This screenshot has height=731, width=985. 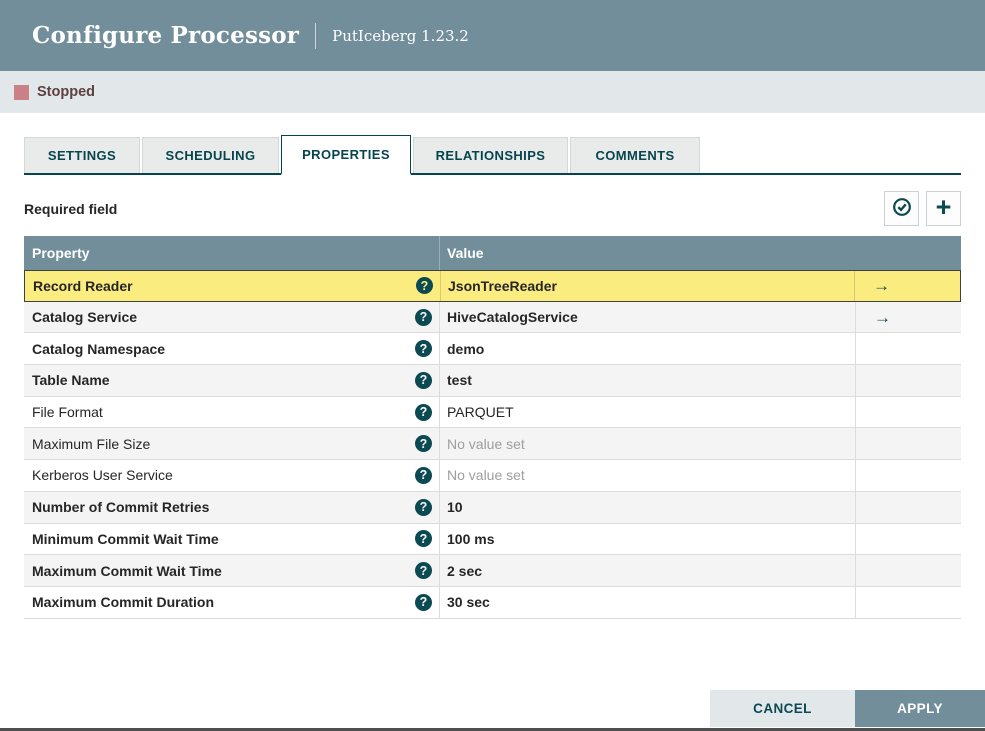 What do you see at coordinates (400, 35) in the screenshot?
I see `processor-name-version: PutIceberg 1.23.2` at bounding box center [400, 35].